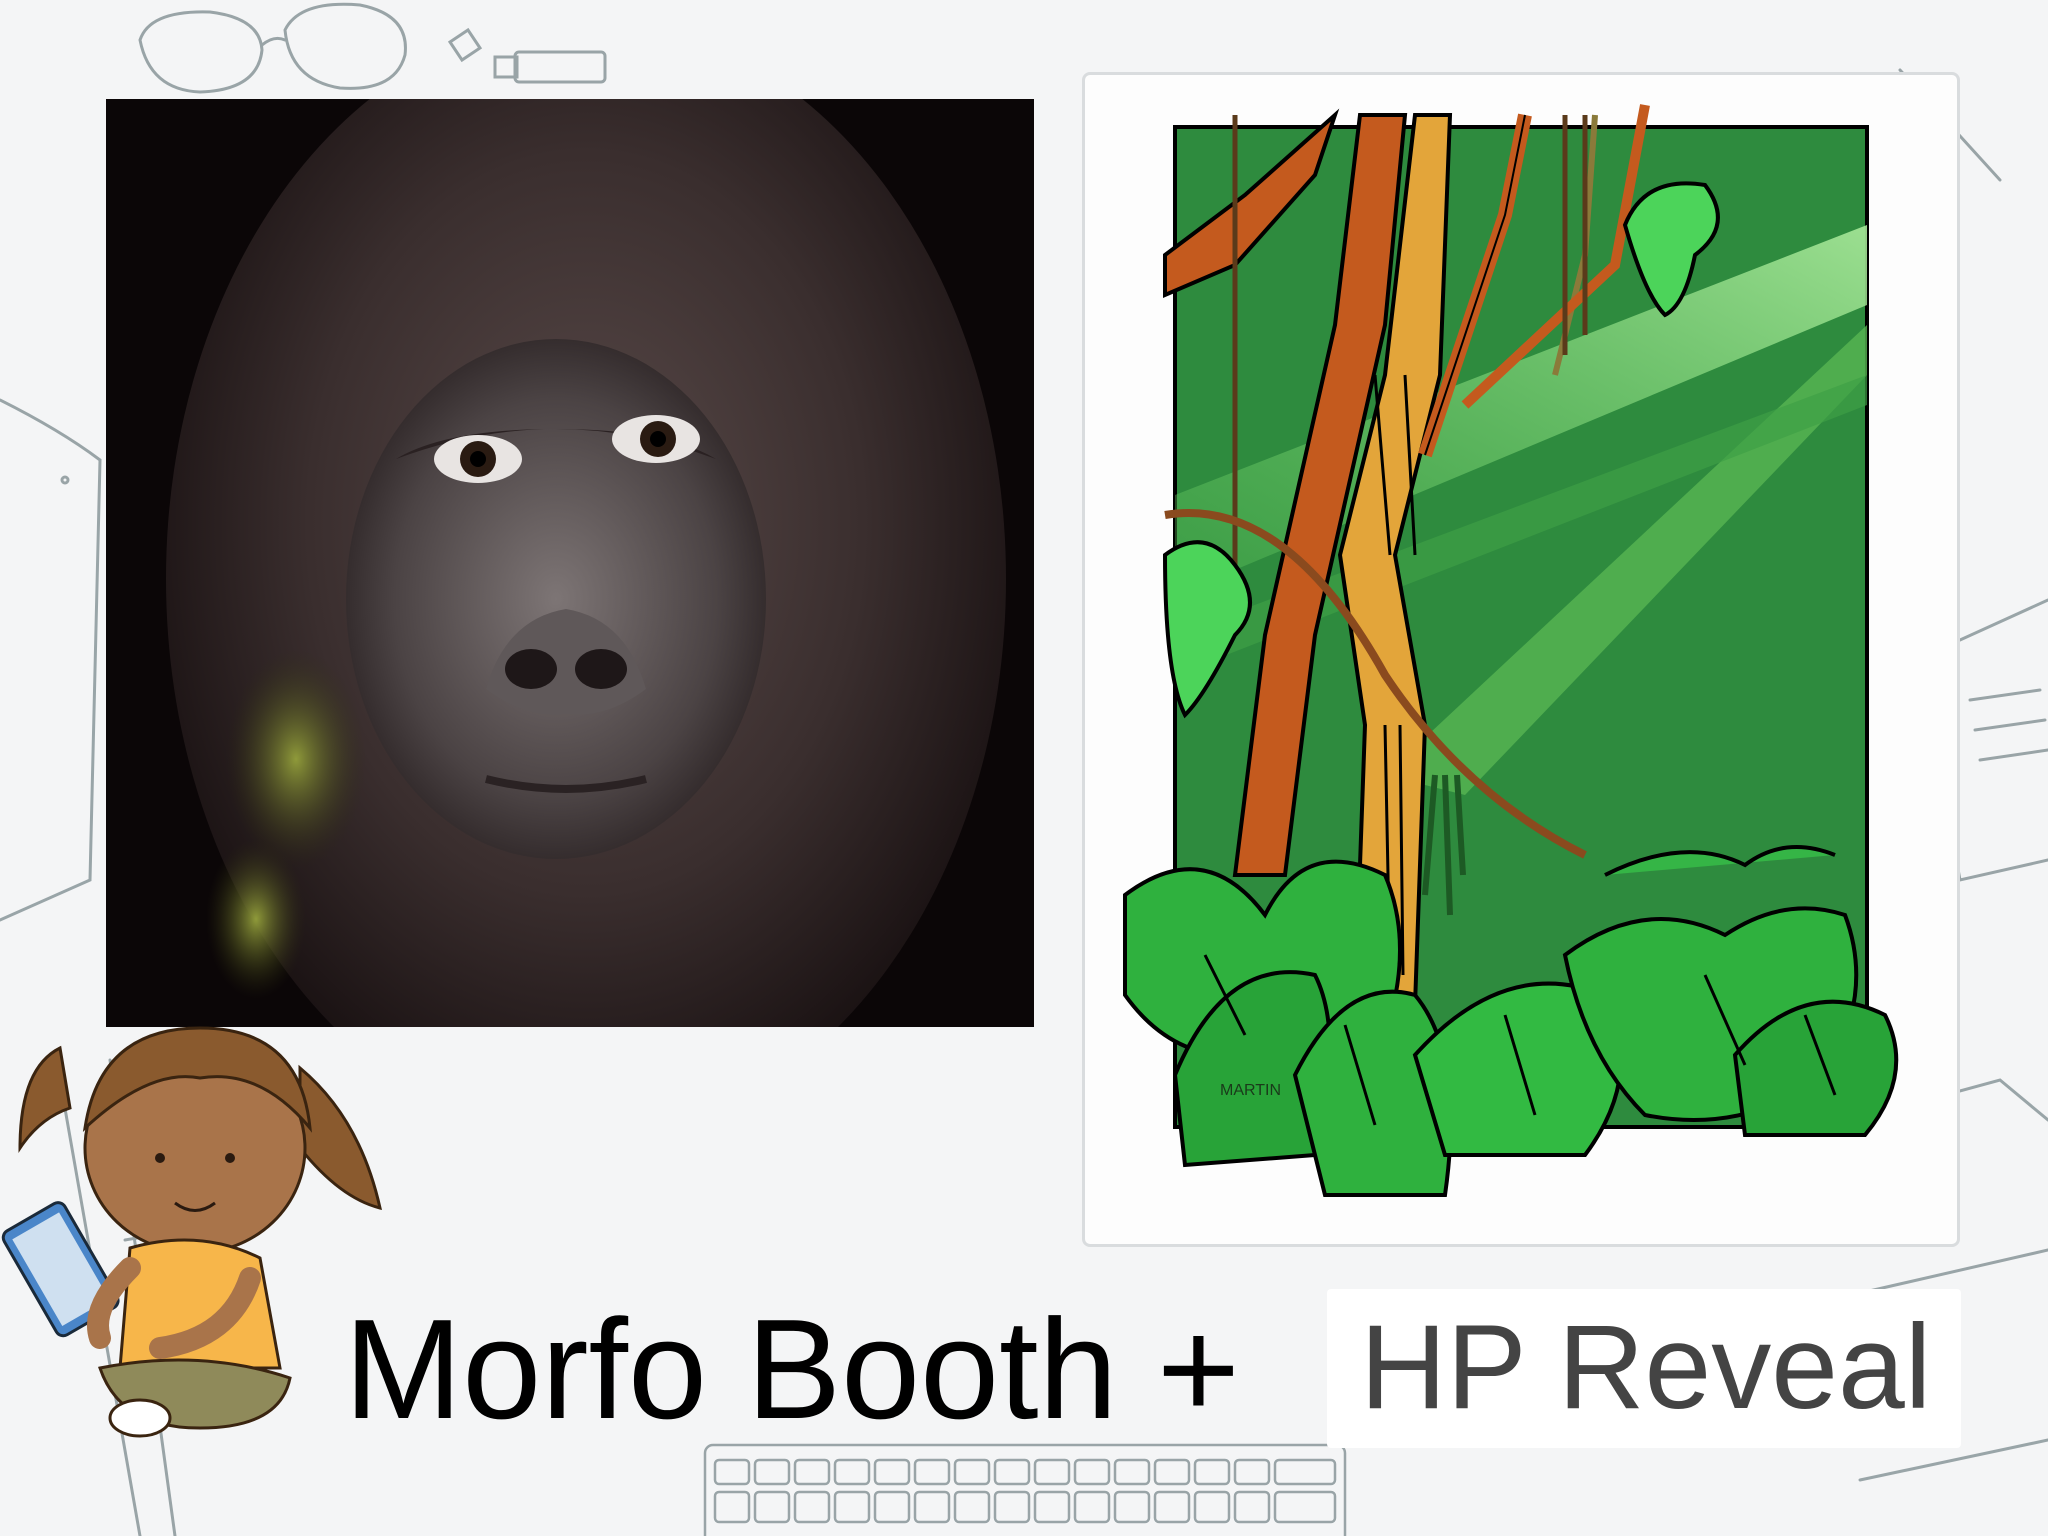  Describe the element at coordinates (792, 1369) in the screenshot. I see `slide-title-morfo-booth: Morfo Booth +` at that location.